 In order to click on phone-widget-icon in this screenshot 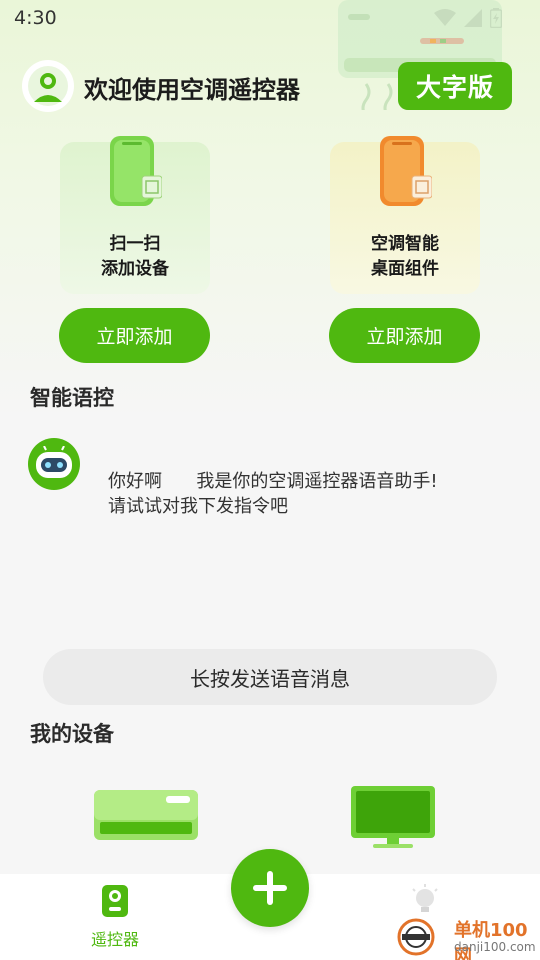, I will do `click(406, 171)`.